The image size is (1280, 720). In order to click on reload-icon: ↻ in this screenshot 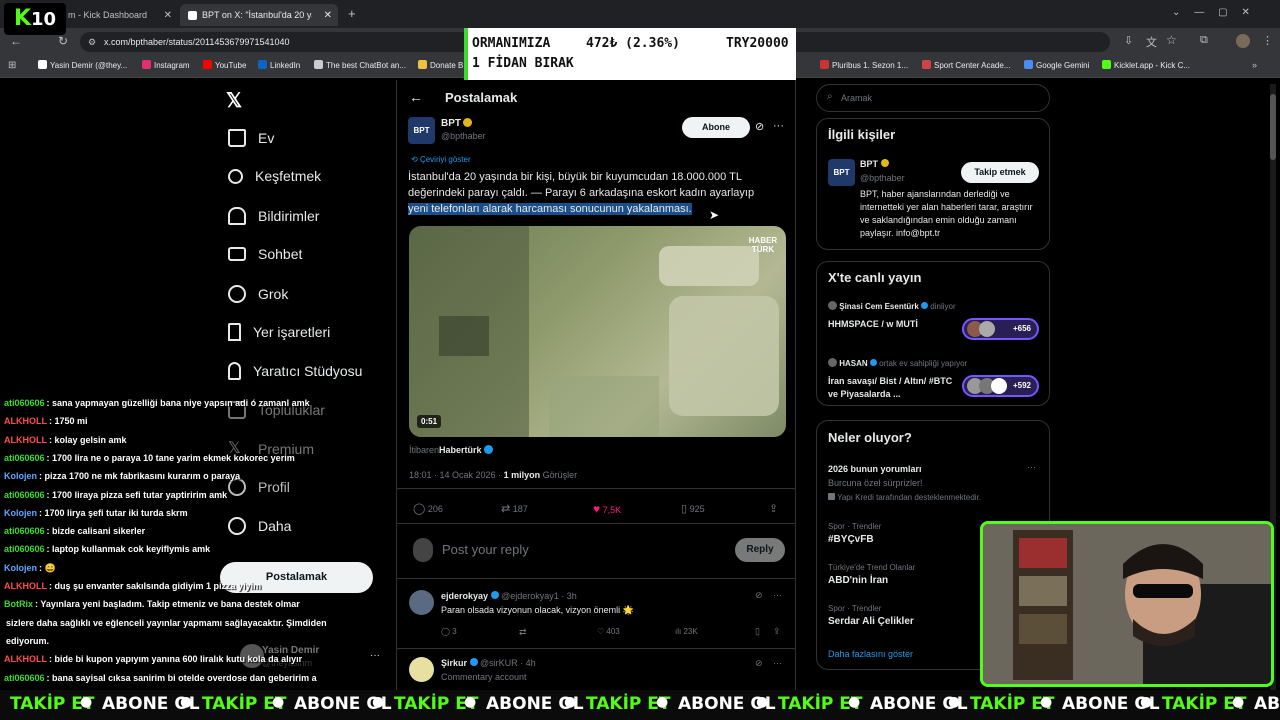, I will do `click(63, 41)`.